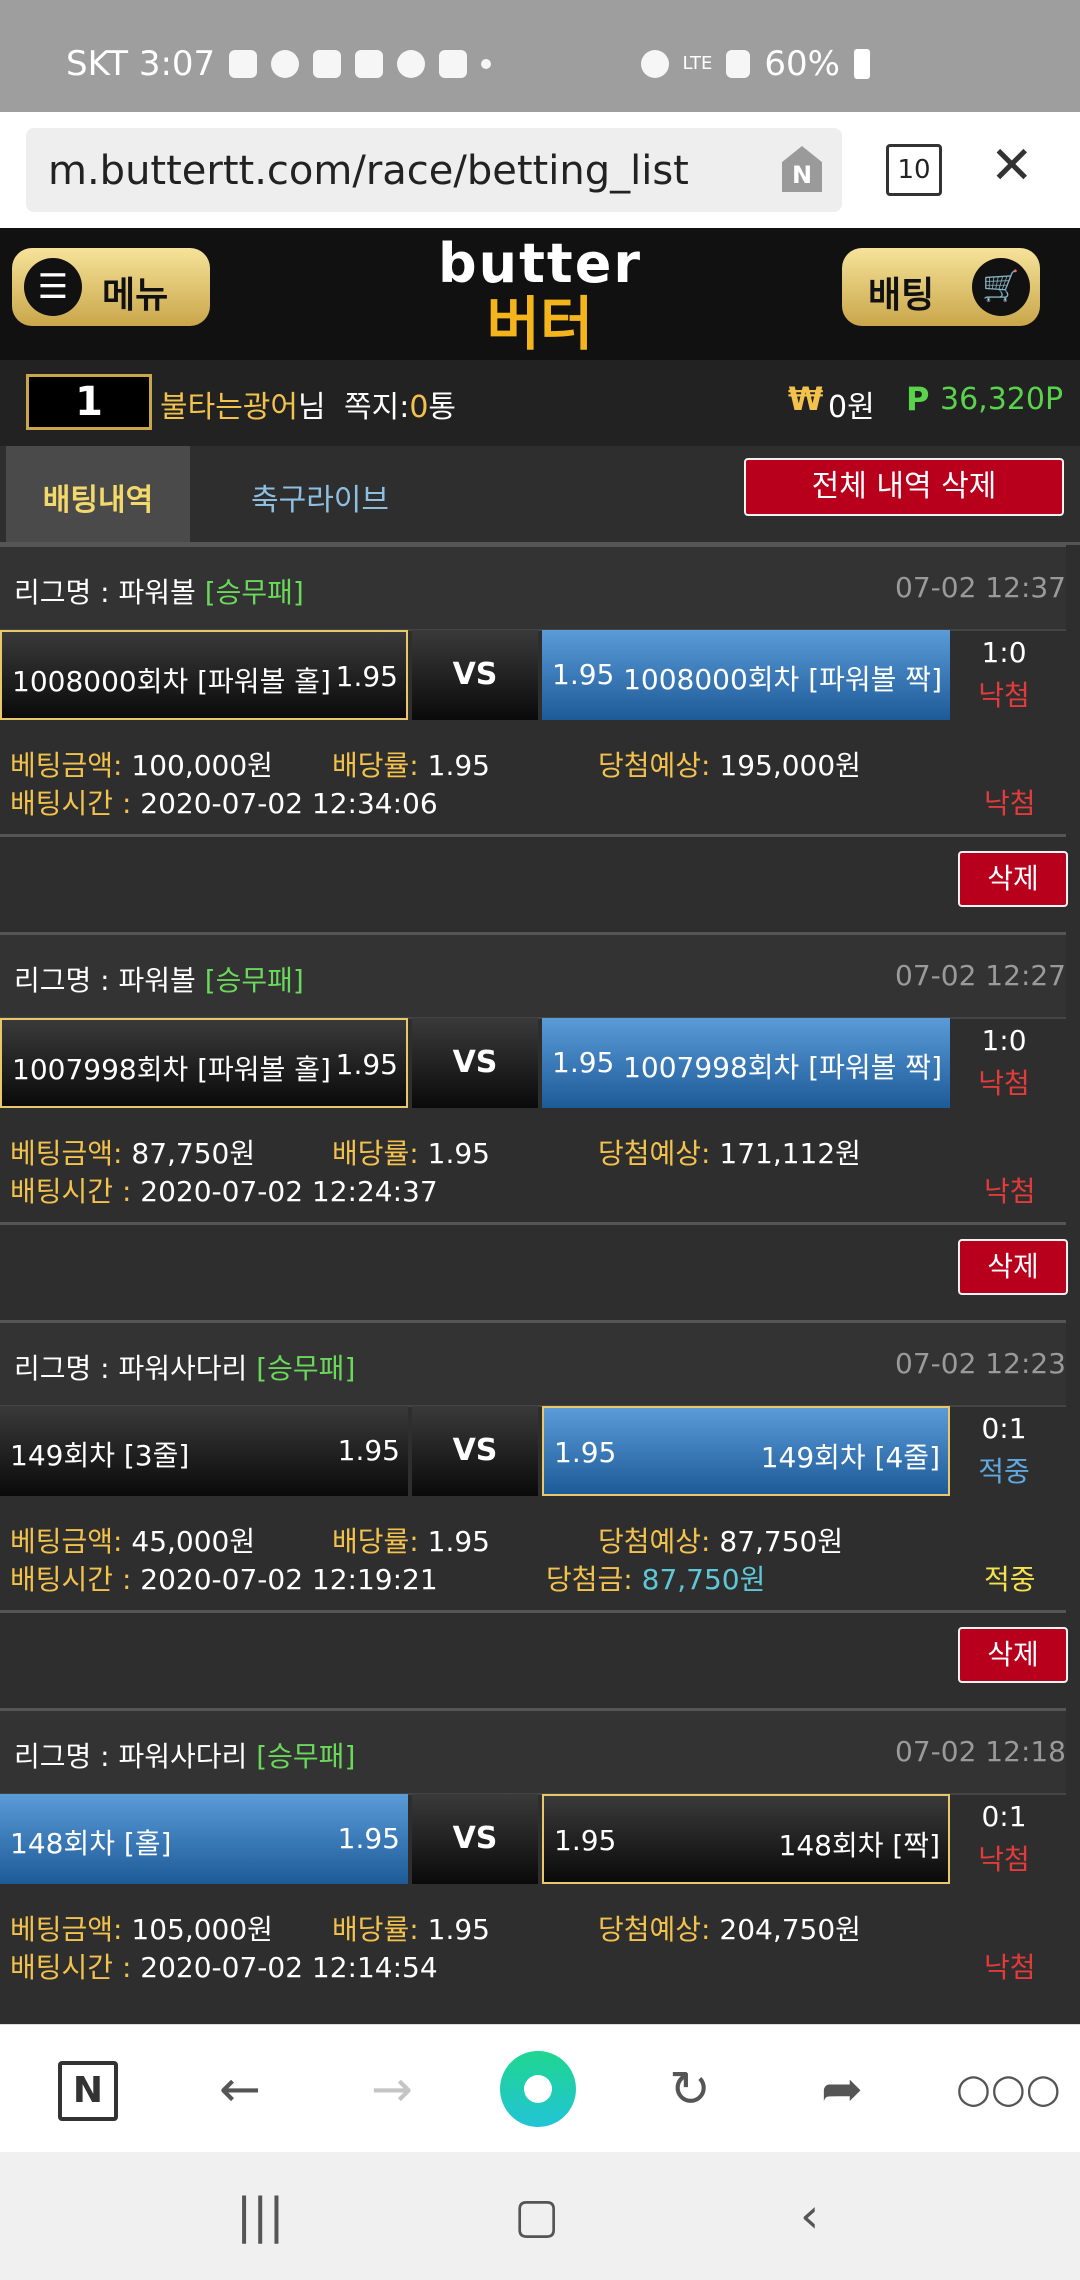 Image resolution: width=1080 pixels, height=2280 pixels. What do you see at coordinates (980, 1751) in the screenshot?
I see `bet-datetime: 07-02 12:18` at bounding box center [980, 1751].